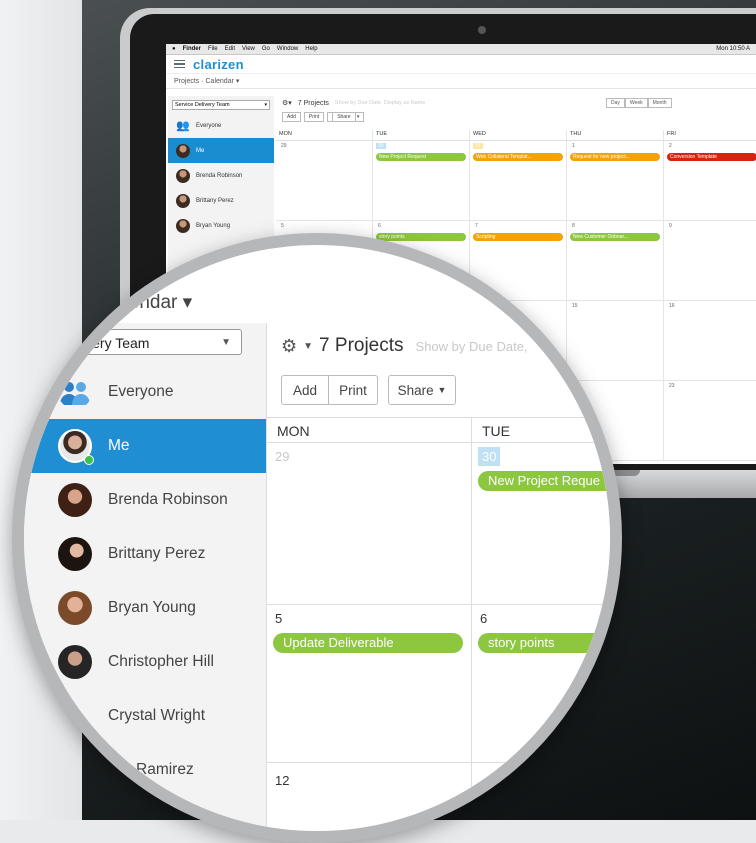 The image size is (756, 843). I want to click on calendar-cell: 12, so click(369, 797).